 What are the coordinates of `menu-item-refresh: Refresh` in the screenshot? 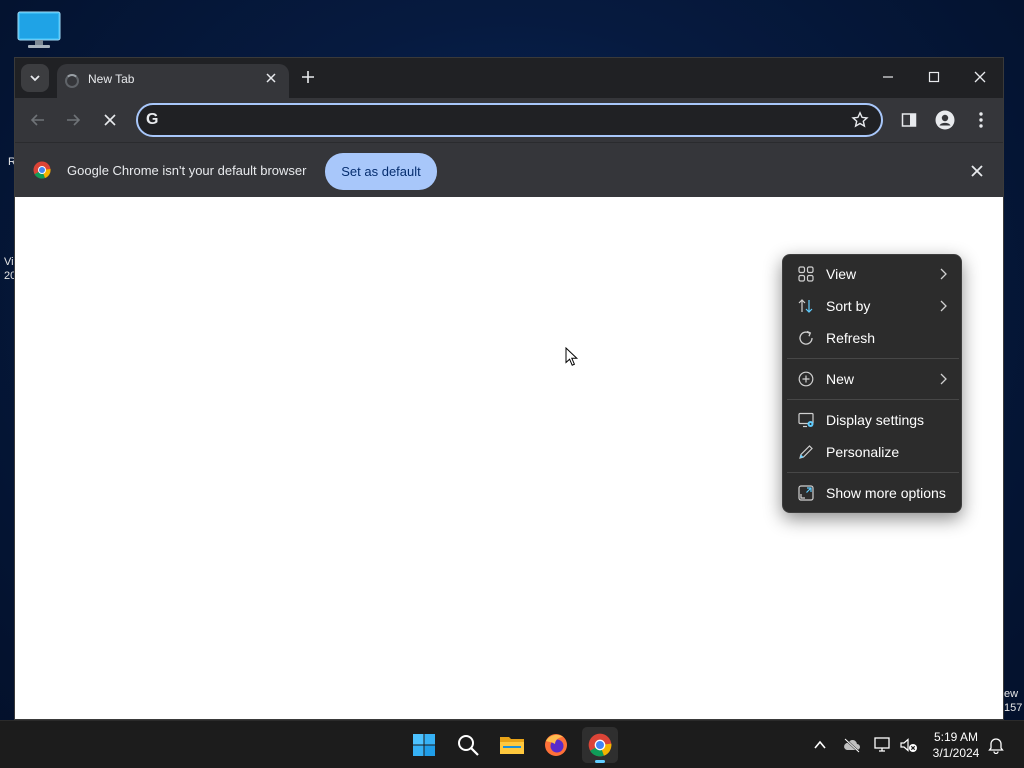 It's located at (873, 338).